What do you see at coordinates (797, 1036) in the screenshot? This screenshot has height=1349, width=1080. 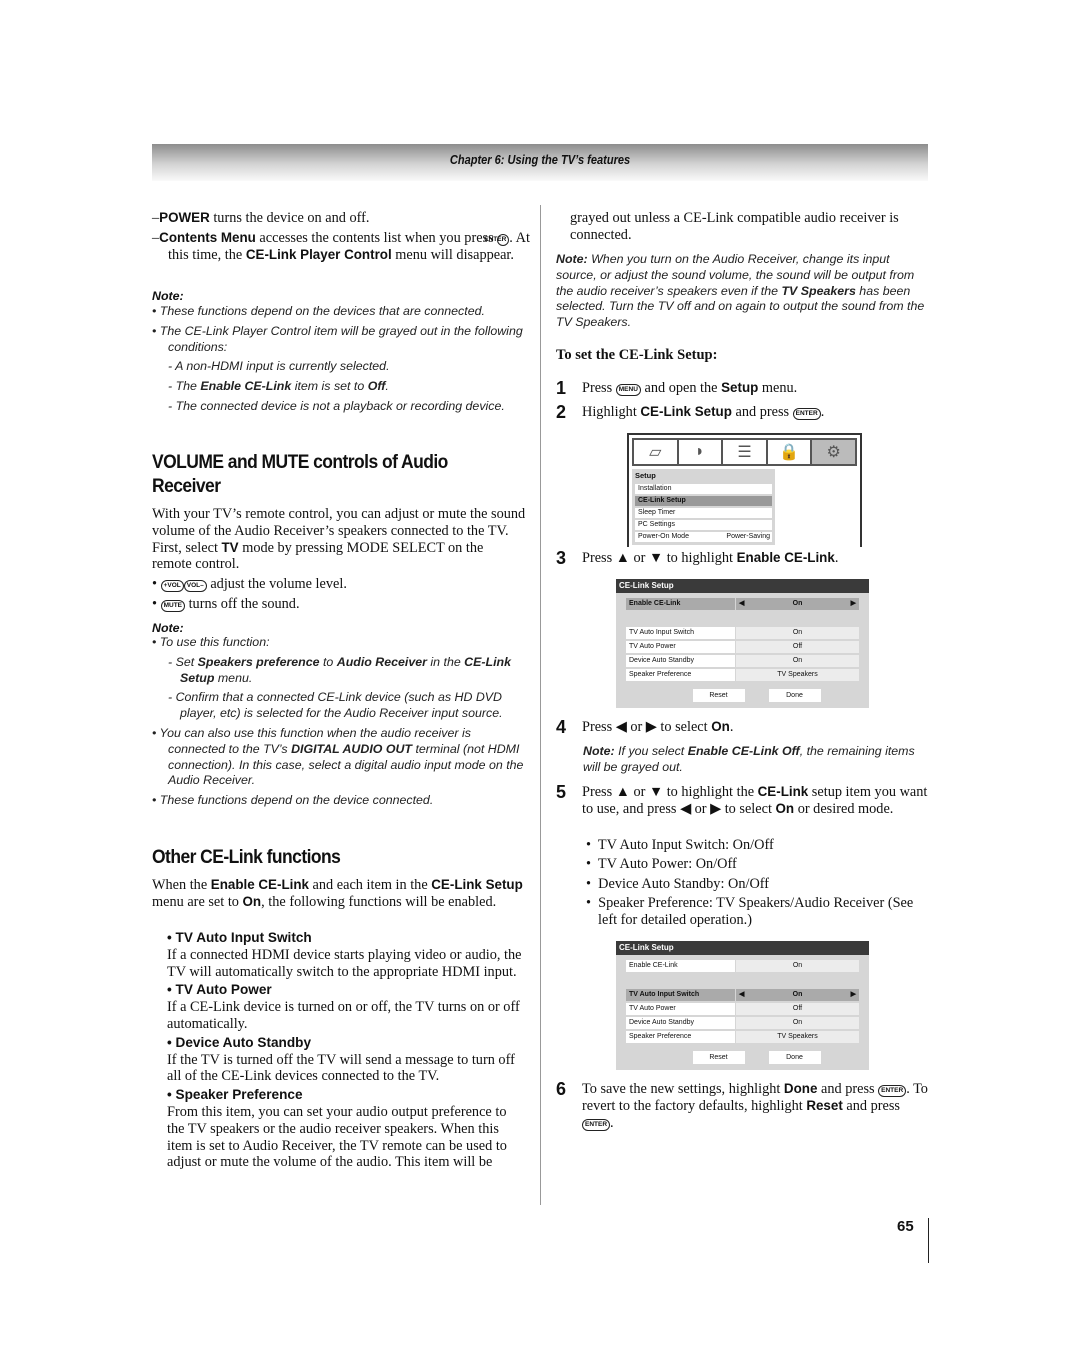 I see `setting-value-text: TV Speakers` at bounding box center [797, 1036].